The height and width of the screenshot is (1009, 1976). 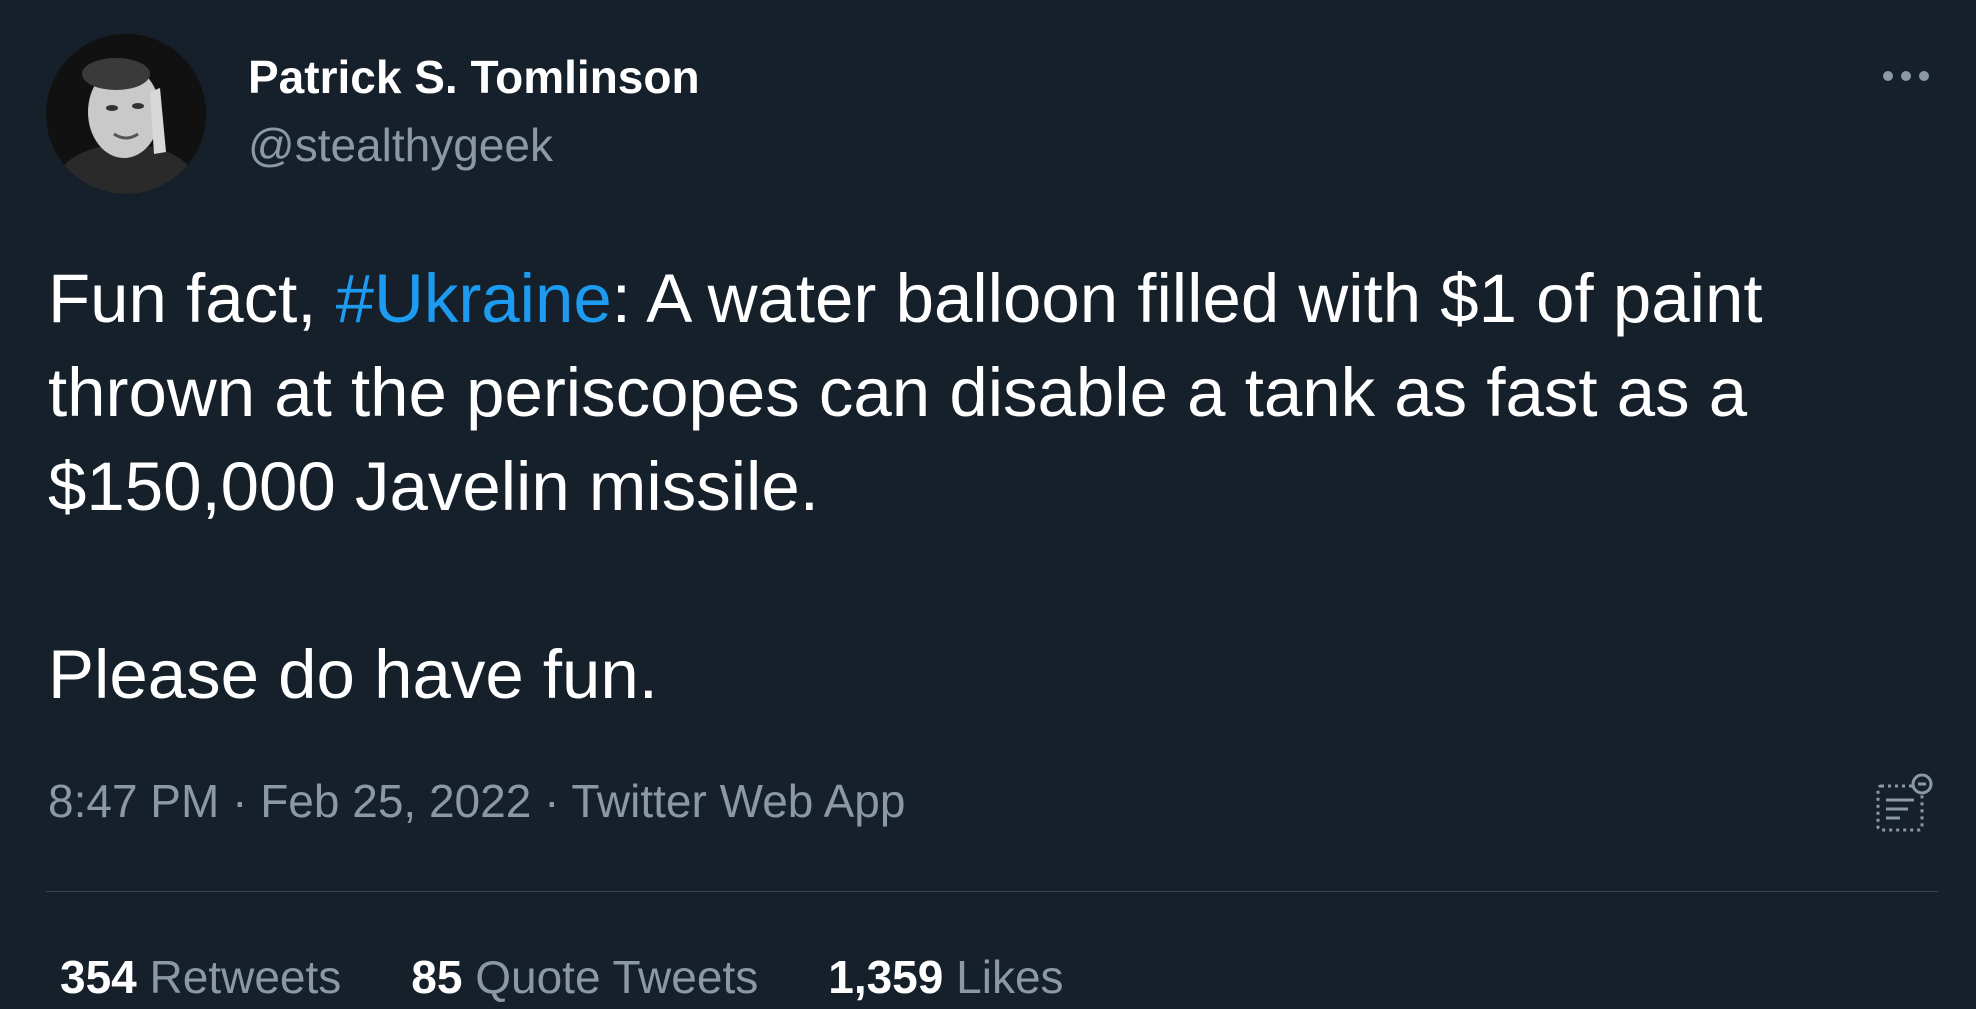 What do you see at coordinates (437, 977) in the screenshot?
I see `quote-tweets-count: 85` at bounding box center [437, 977].